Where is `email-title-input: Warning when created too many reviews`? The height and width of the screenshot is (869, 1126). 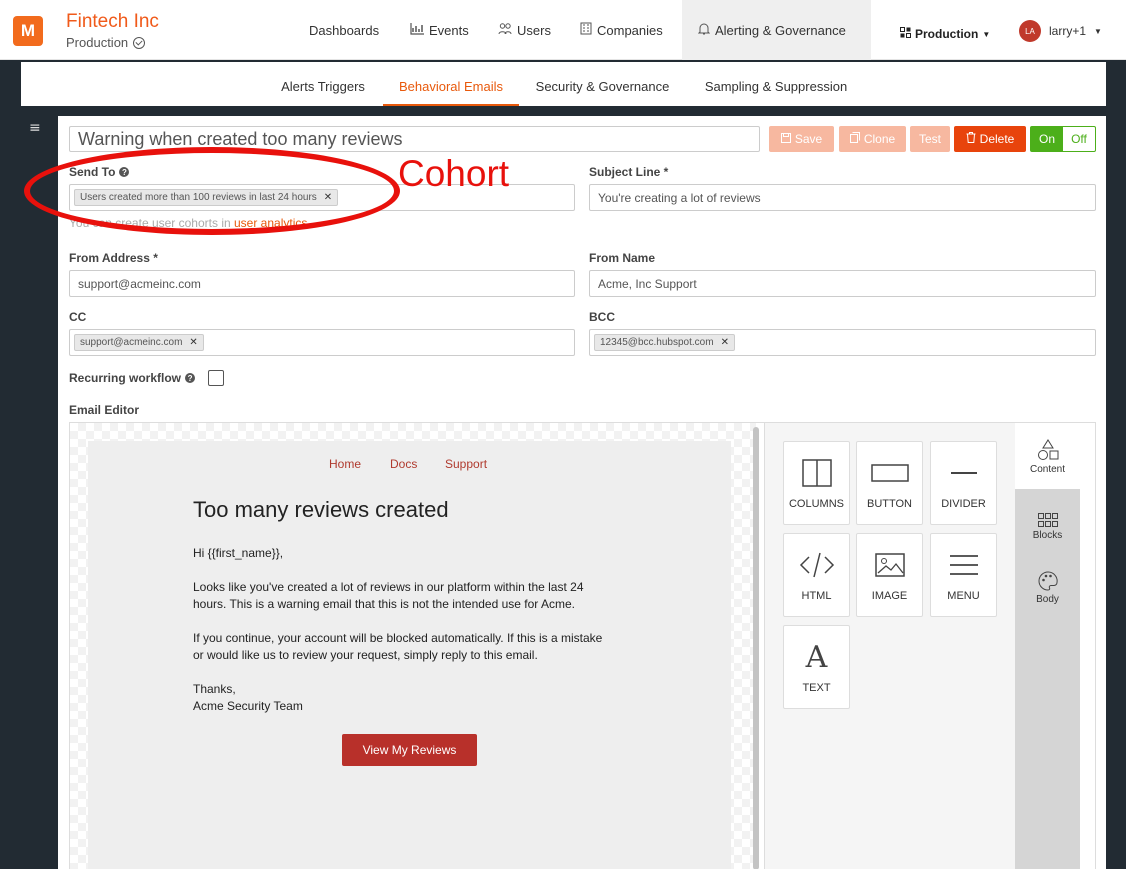
email-title-input: Warning when created too many reviews is located at coordinates (414, 139).